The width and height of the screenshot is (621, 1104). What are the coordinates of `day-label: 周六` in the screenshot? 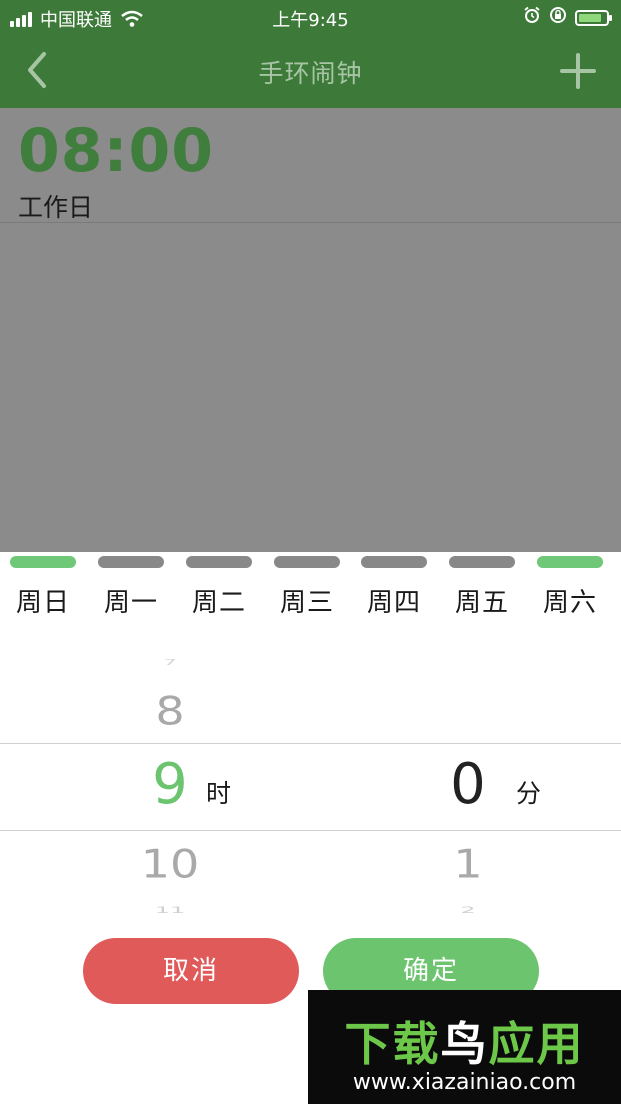 It's located at (569, 603).